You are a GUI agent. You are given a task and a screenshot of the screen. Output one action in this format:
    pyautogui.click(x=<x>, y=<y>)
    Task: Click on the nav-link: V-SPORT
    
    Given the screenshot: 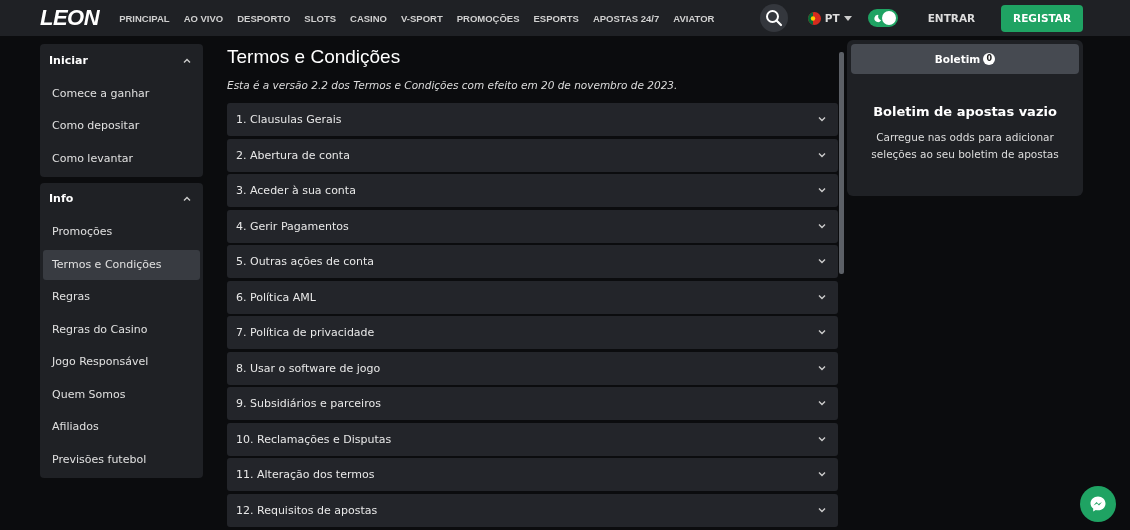 What is the action you would take?
    pyautogui.click(x=422, y=18)
    